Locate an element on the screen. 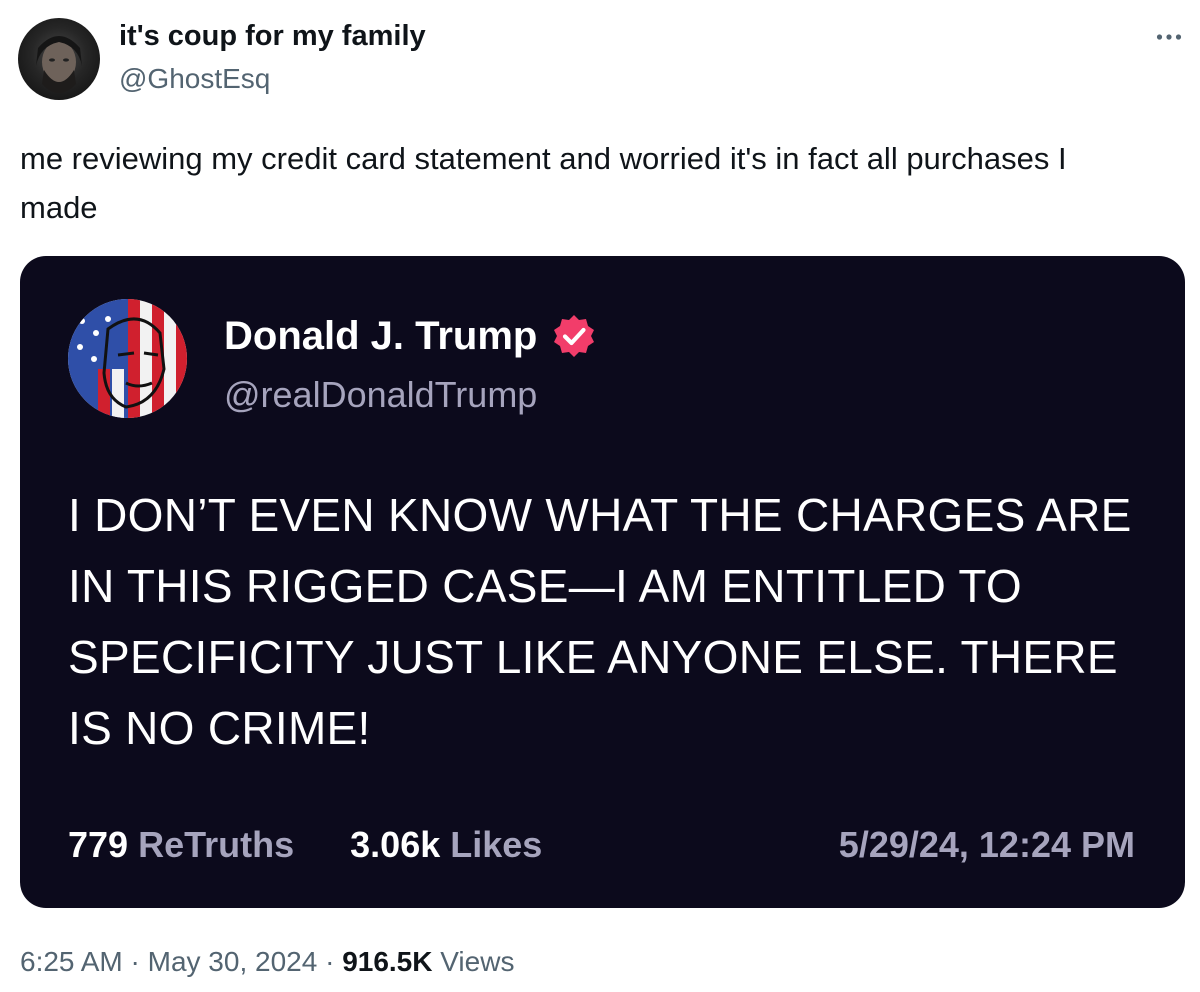  likes-count: 3.06k is located at coordinates (395, 844).